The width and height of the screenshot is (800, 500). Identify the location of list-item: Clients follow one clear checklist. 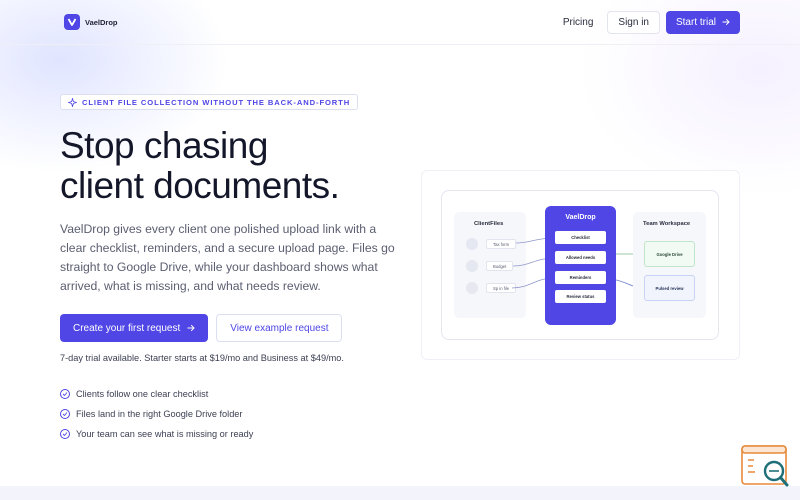
(156, 394).